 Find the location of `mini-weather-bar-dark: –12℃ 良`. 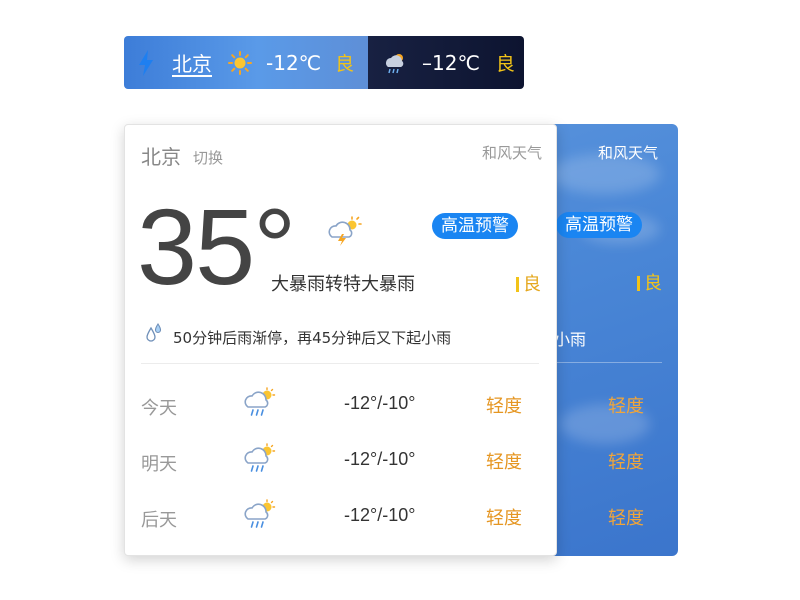

mini-weather-bar-dark: –12℃ 良 is located at coordinates (446, 62).